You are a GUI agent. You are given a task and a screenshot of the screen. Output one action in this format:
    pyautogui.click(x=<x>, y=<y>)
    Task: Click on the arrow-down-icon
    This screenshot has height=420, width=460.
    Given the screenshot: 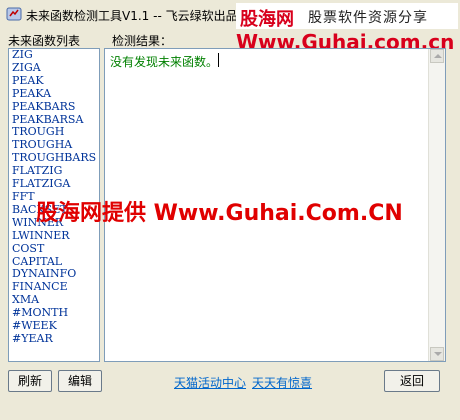 What is the action you would take?
    pyautogui.click(x=438, y=354)
    